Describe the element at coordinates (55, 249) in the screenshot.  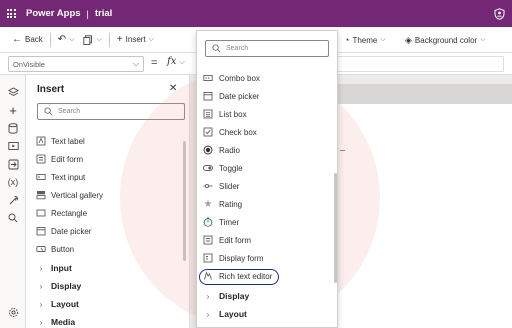
I see `pane-item-button: Button` at that location.